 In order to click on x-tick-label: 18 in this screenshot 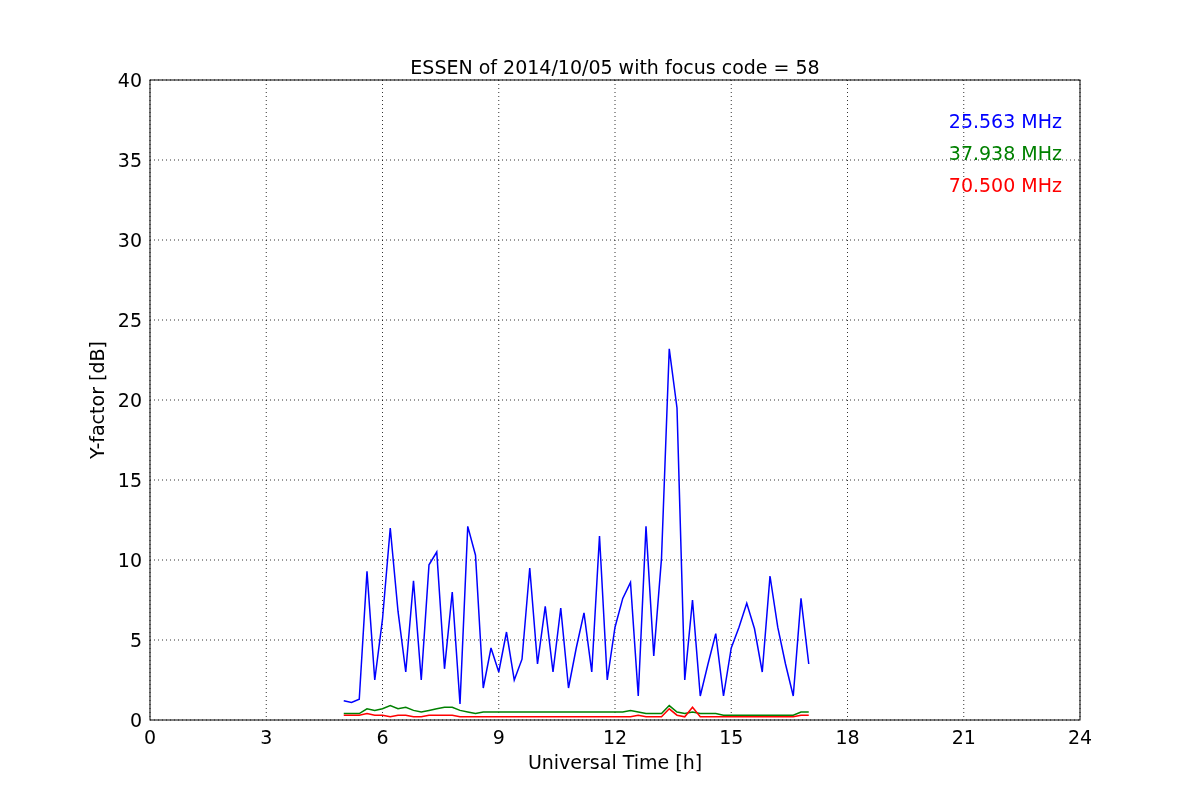, I will do `click(847, 737)`.